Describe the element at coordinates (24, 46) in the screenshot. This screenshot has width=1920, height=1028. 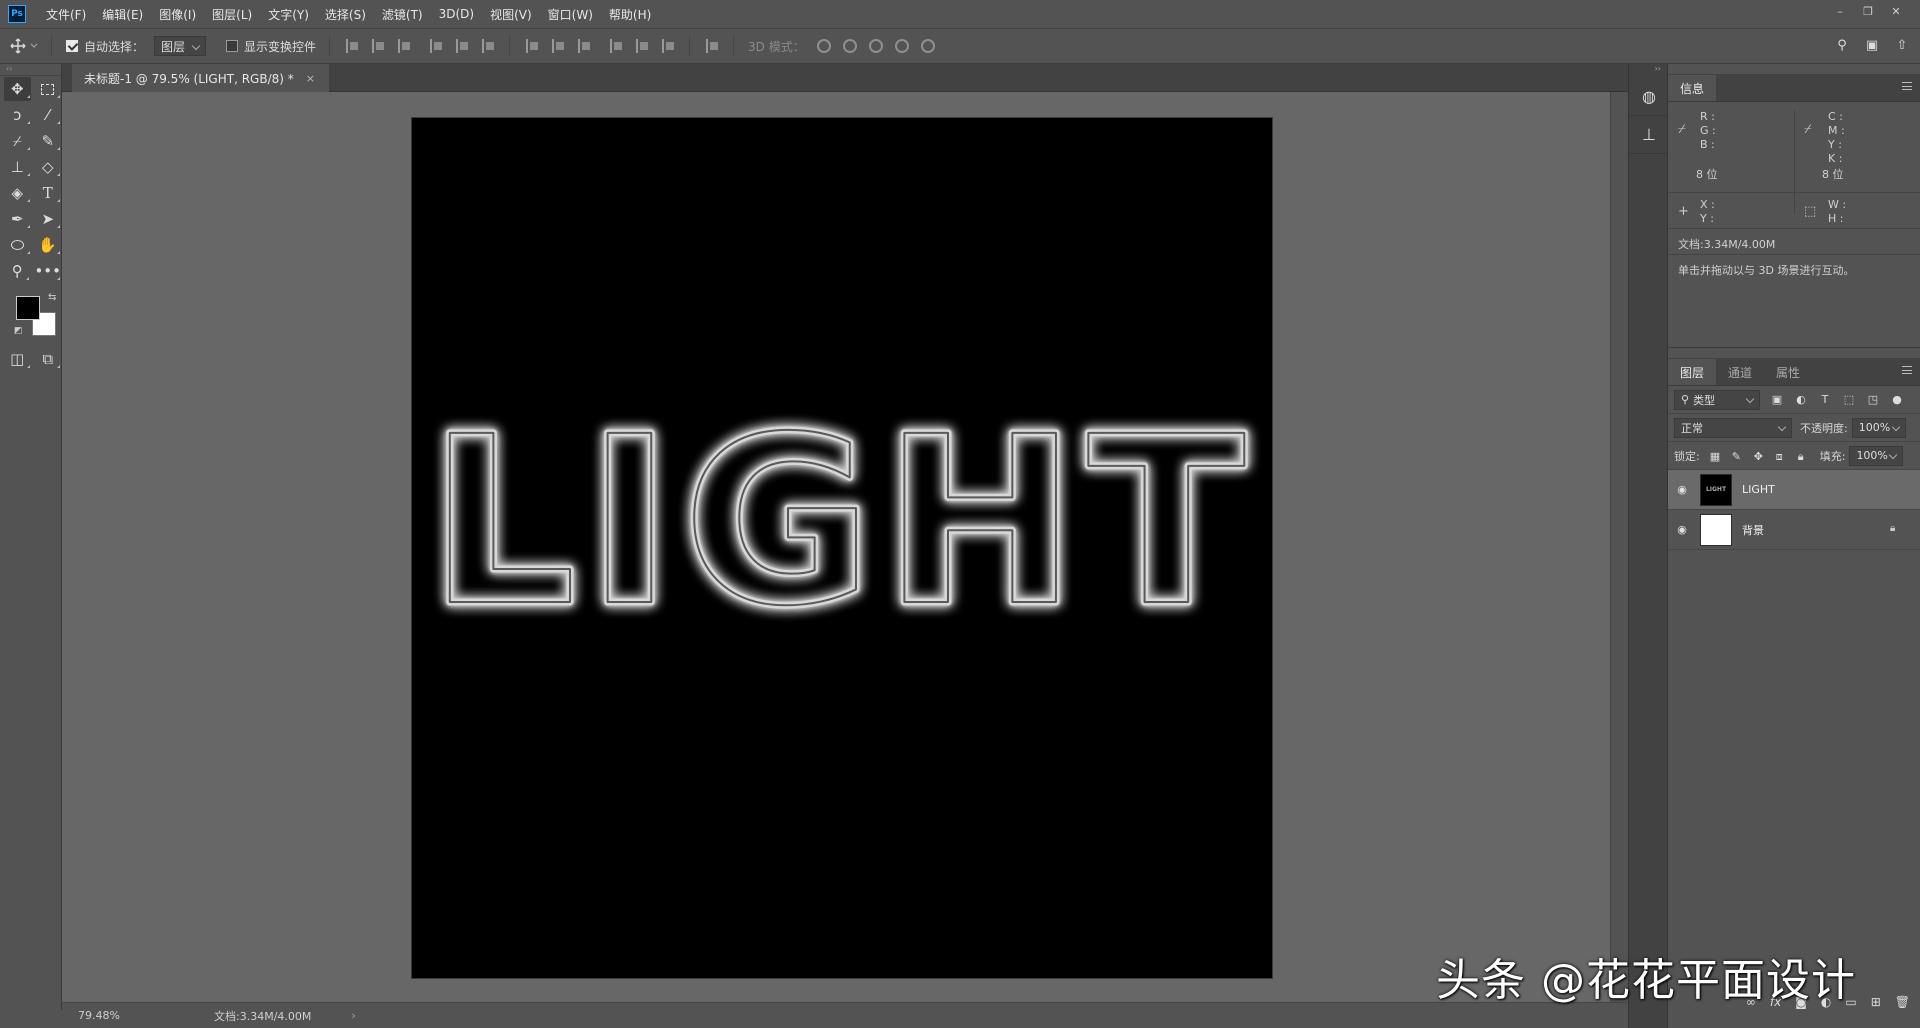
I see `move-tool-preset` at that location.